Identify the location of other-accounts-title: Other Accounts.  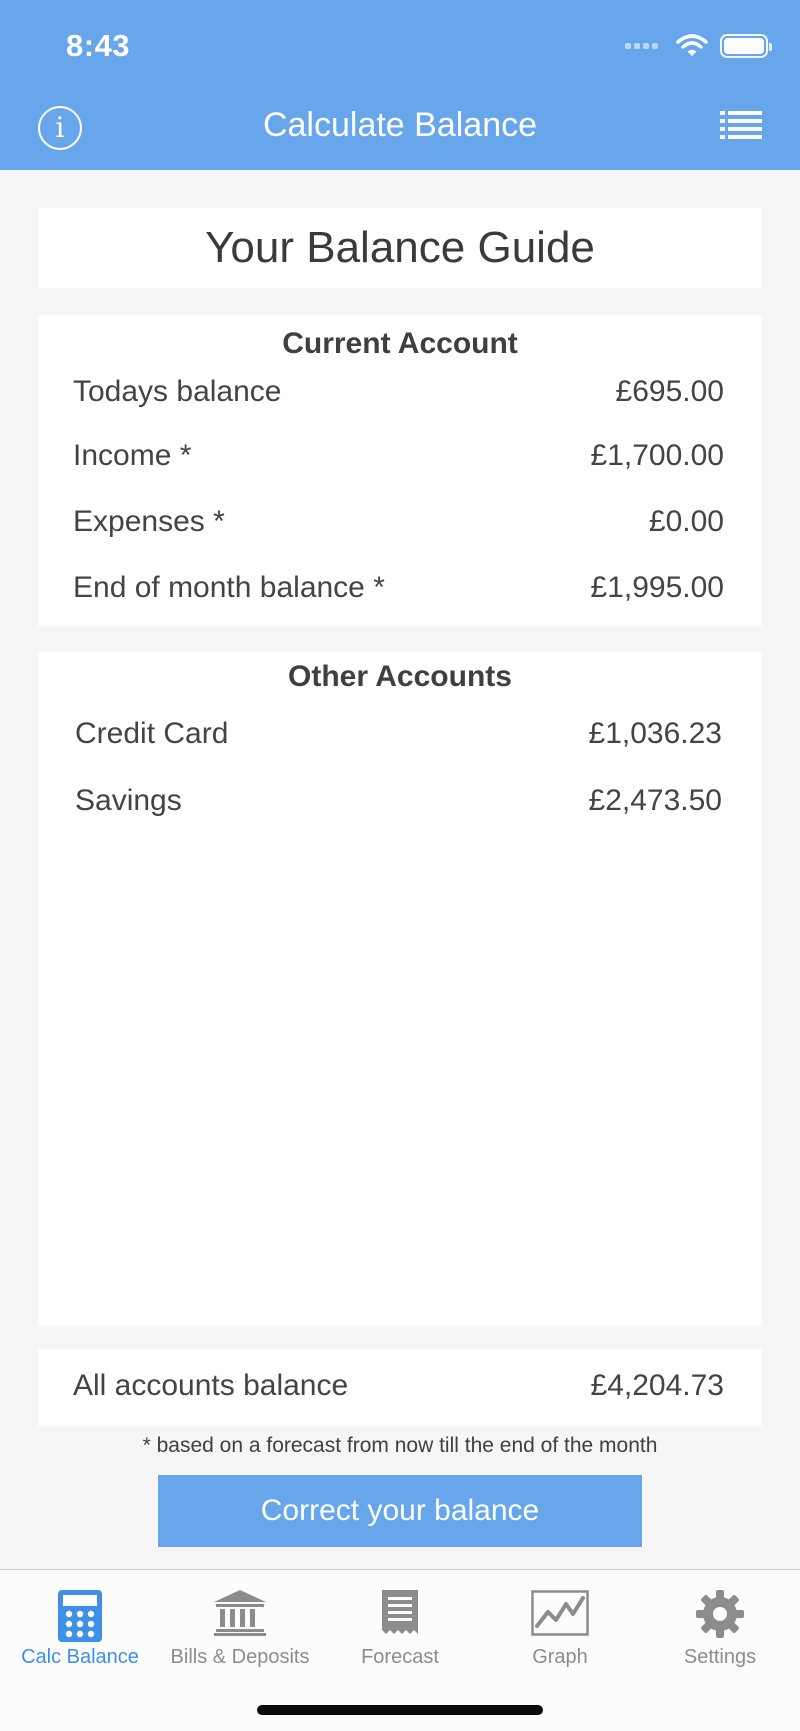
(400, 676).